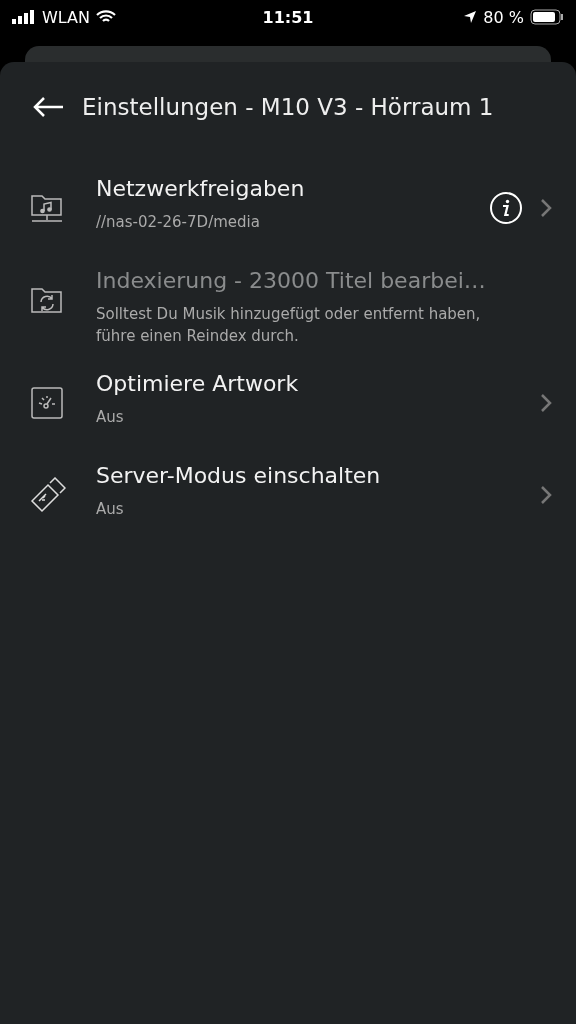 Image resolution: width=576 pixels, height=1024 pixels. Describe the element at coordinates (66, 17) in the screenshot. I see `carrier-label: WLAN` at that location.